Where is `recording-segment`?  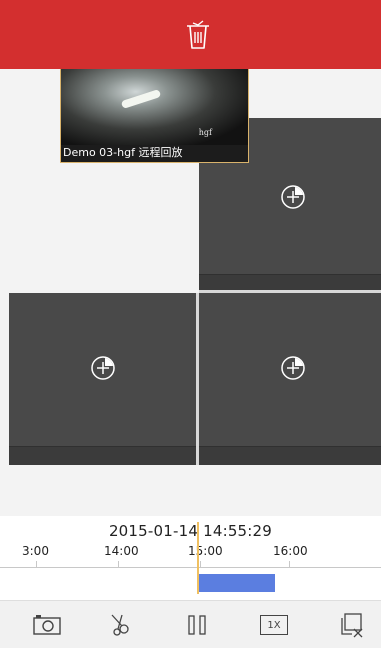
recording-segment is located at coordinates (237, 583).